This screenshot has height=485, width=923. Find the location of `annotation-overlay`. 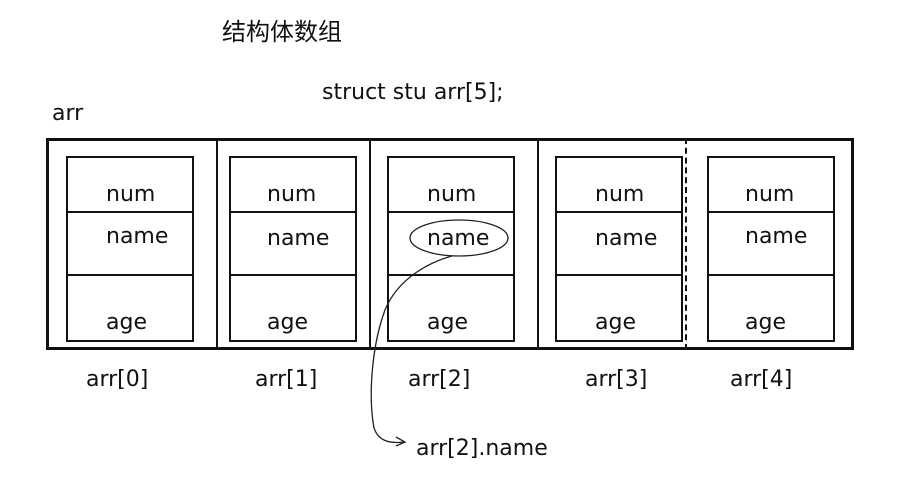

annotation-overlay is located at coordinates (439, 333).